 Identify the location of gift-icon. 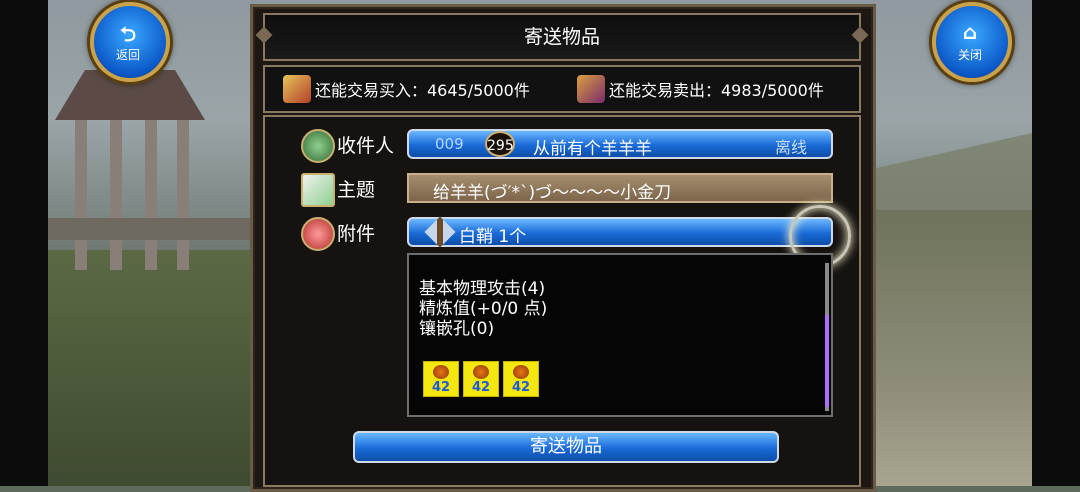
(318, 234).